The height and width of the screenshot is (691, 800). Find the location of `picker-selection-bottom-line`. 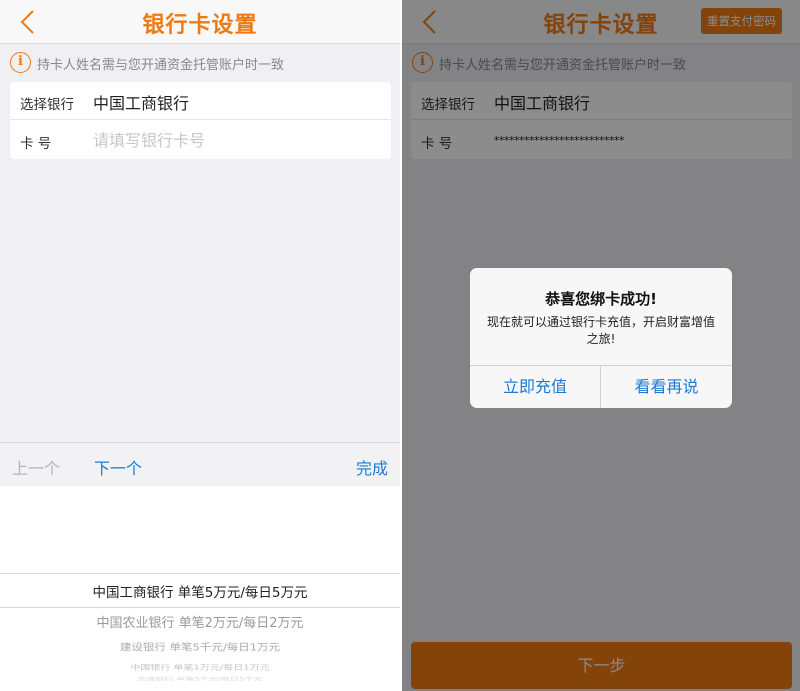

picker-selection-bottom-line is located at coordinates (200, 607).